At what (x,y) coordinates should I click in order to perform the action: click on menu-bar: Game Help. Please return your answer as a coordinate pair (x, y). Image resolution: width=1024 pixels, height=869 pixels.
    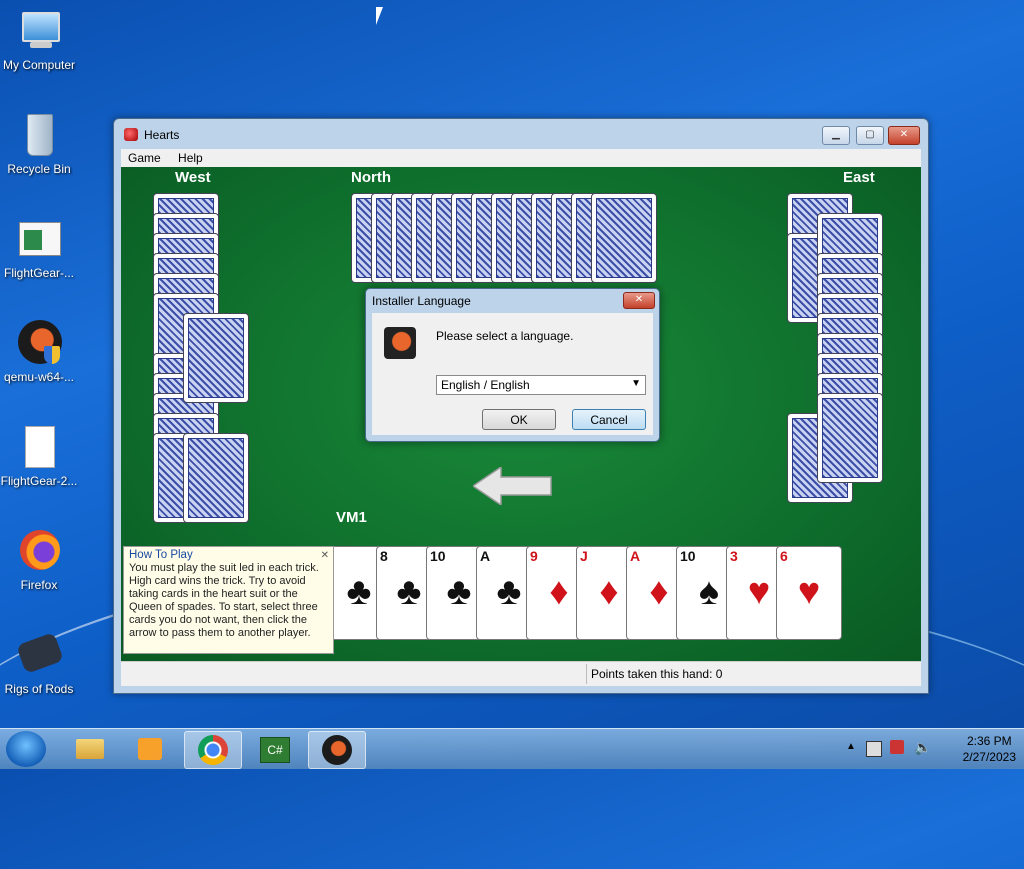
    Looking at the image, I should click on (521, 158).